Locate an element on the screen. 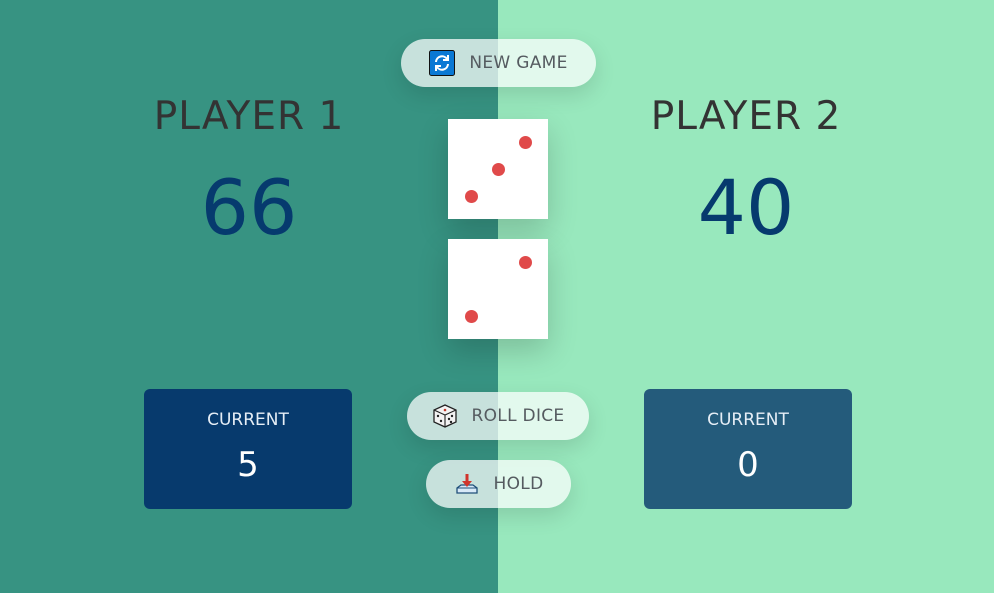 The height and width of the screenshot is (593, 994). refresh-icon is located at coordinates (442, 63).